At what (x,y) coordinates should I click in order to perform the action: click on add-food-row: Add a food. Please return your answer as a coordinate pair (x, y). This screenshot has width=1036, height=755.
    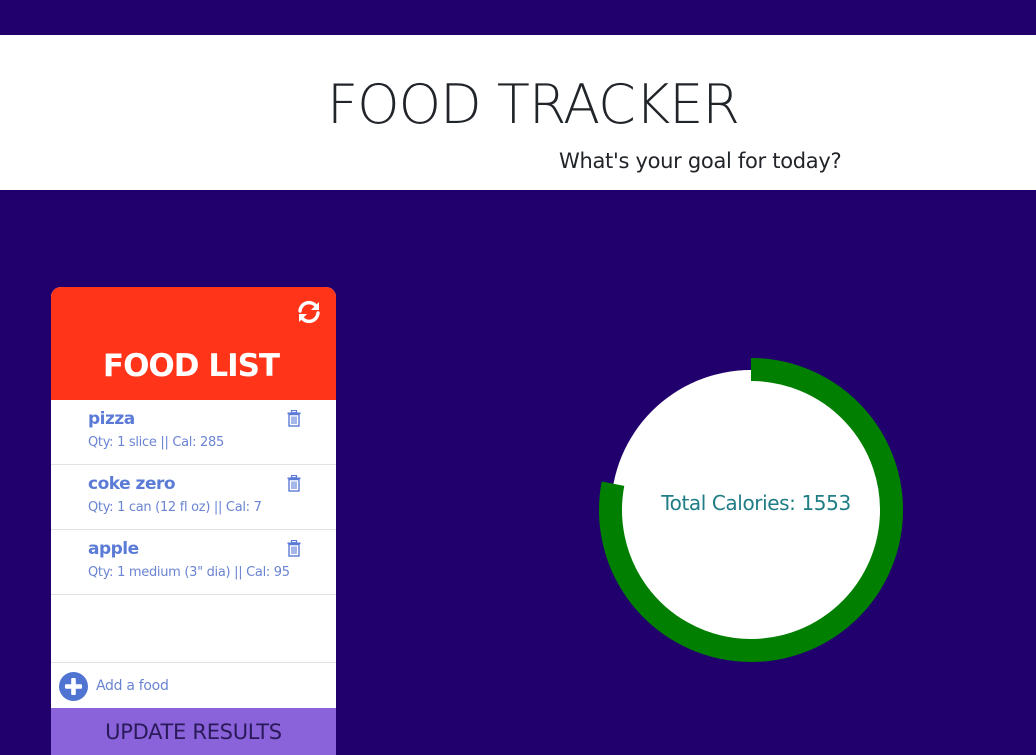
    Looking at the image, I should click on (193, 685).